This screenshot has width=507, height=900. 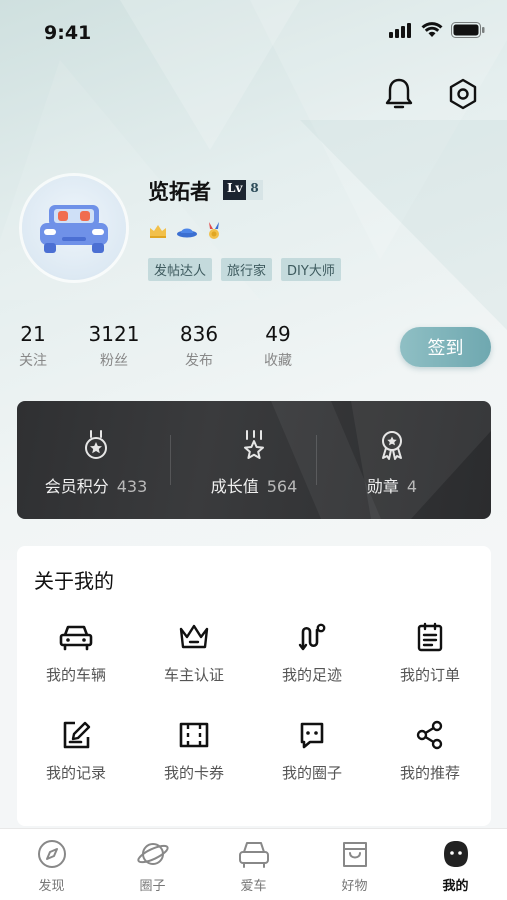 What do you see at coordinates (158, 231) in the screenshot?
I see `crown-medal-icon` at bounding box center [158, 231].